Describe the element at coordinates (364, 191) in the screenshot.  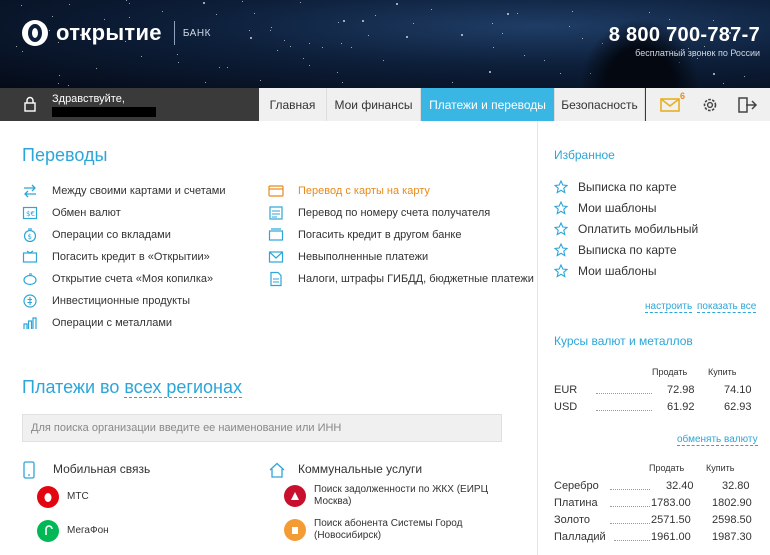
I see `transfer-link-label: Перевод с карты на карту` at that location.